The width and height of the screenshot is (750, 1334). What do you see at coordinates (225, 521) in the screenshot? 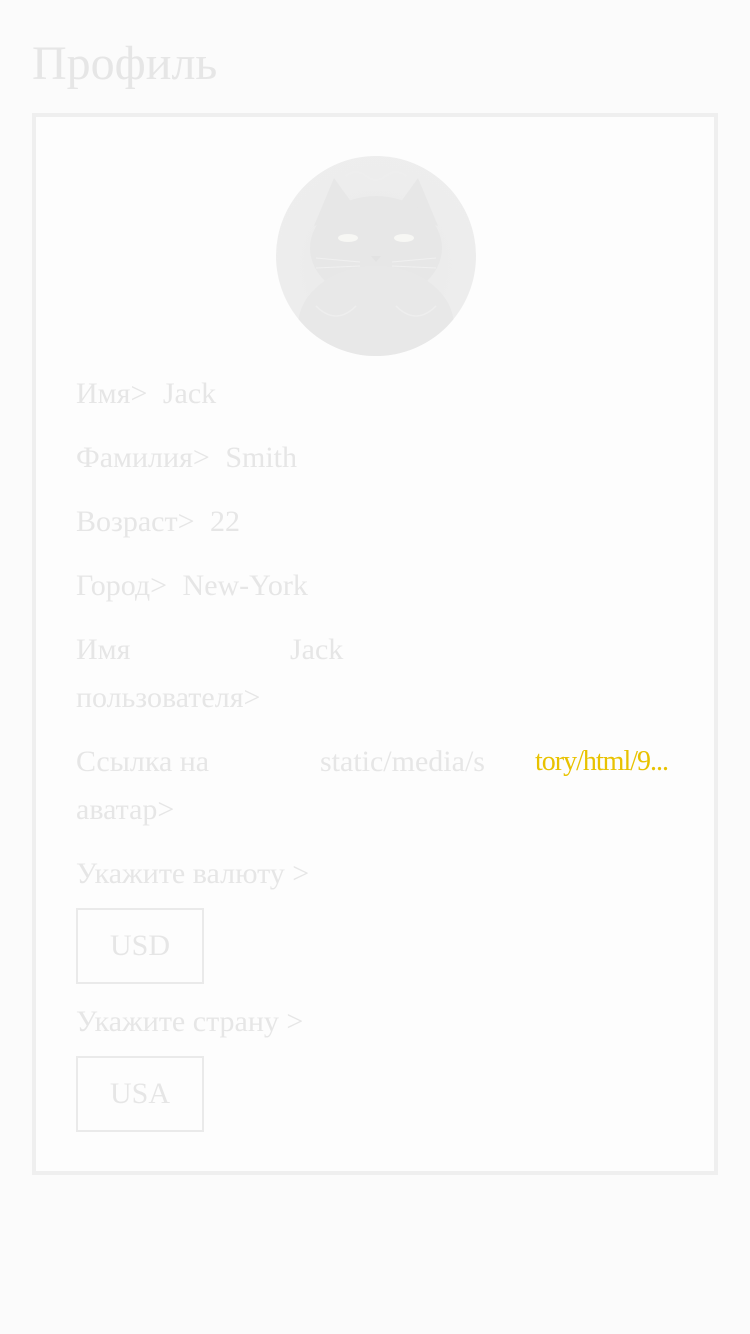
I see `age-value: 22` at bounding box center [225, 521].